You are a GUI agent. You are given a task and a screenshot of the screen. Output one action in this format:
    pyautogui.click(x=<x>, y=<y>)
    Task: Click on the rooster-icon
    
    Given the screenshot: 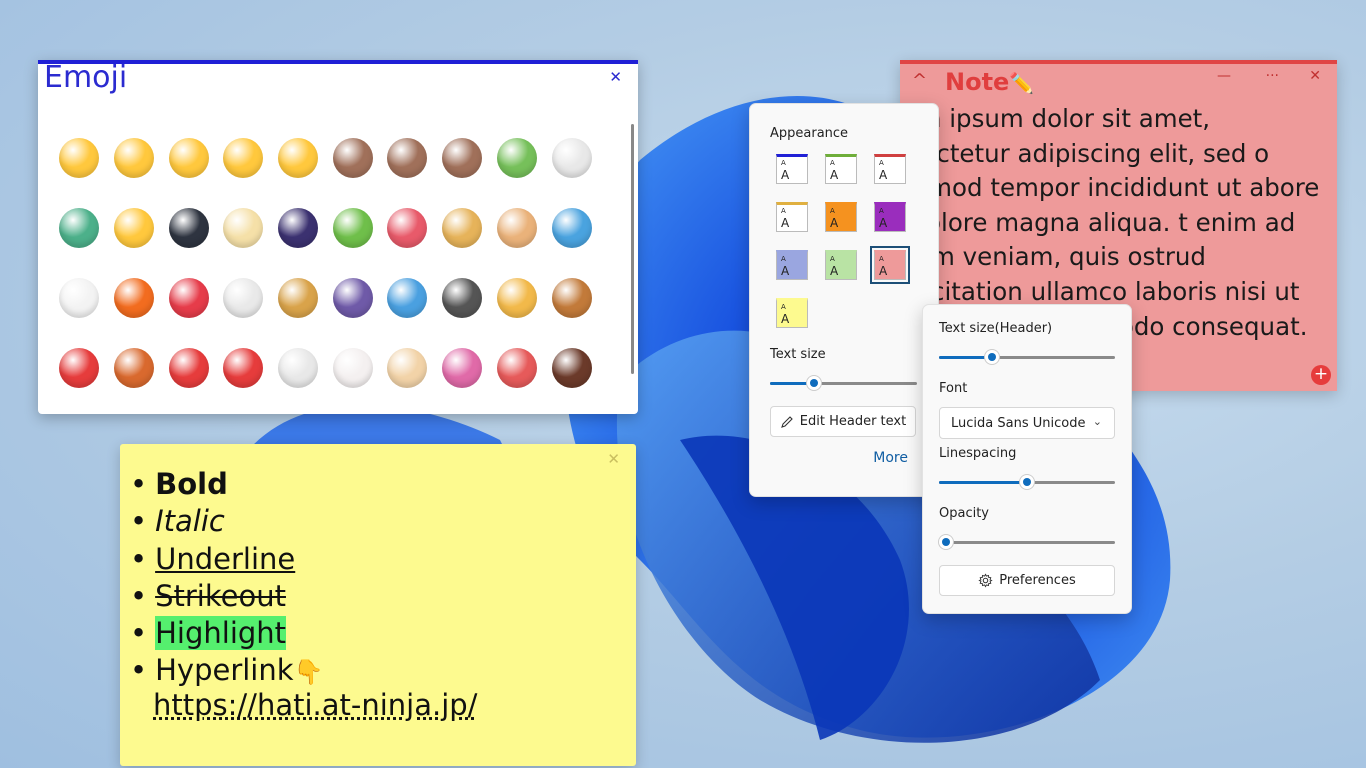 What is the action you would take?
    pyautogui.click(x=571, y=158)
    